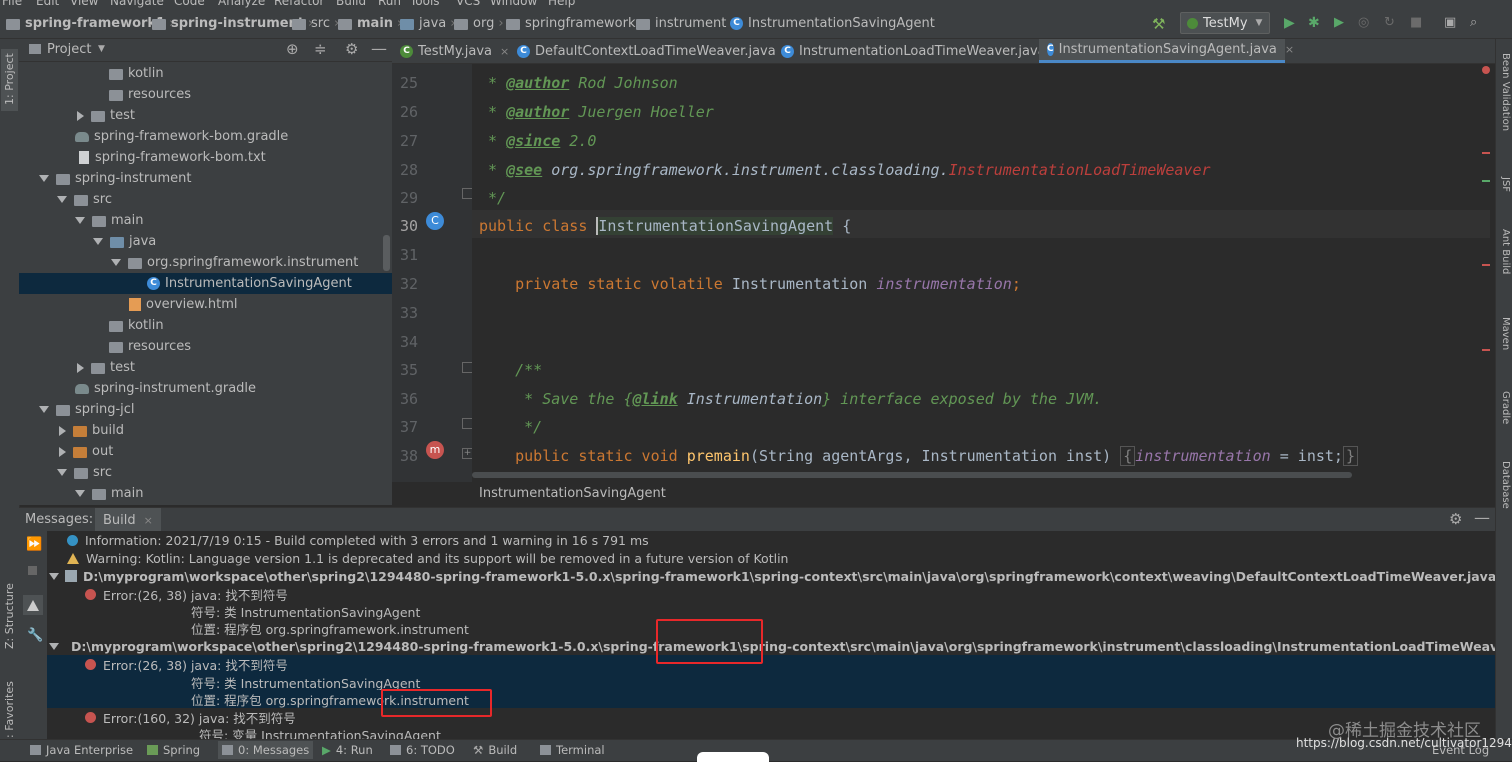 The height and width of the screenshot is (762, 1512). I want to click on tree-item: spring-instrument.gradle, so click(233, 388).